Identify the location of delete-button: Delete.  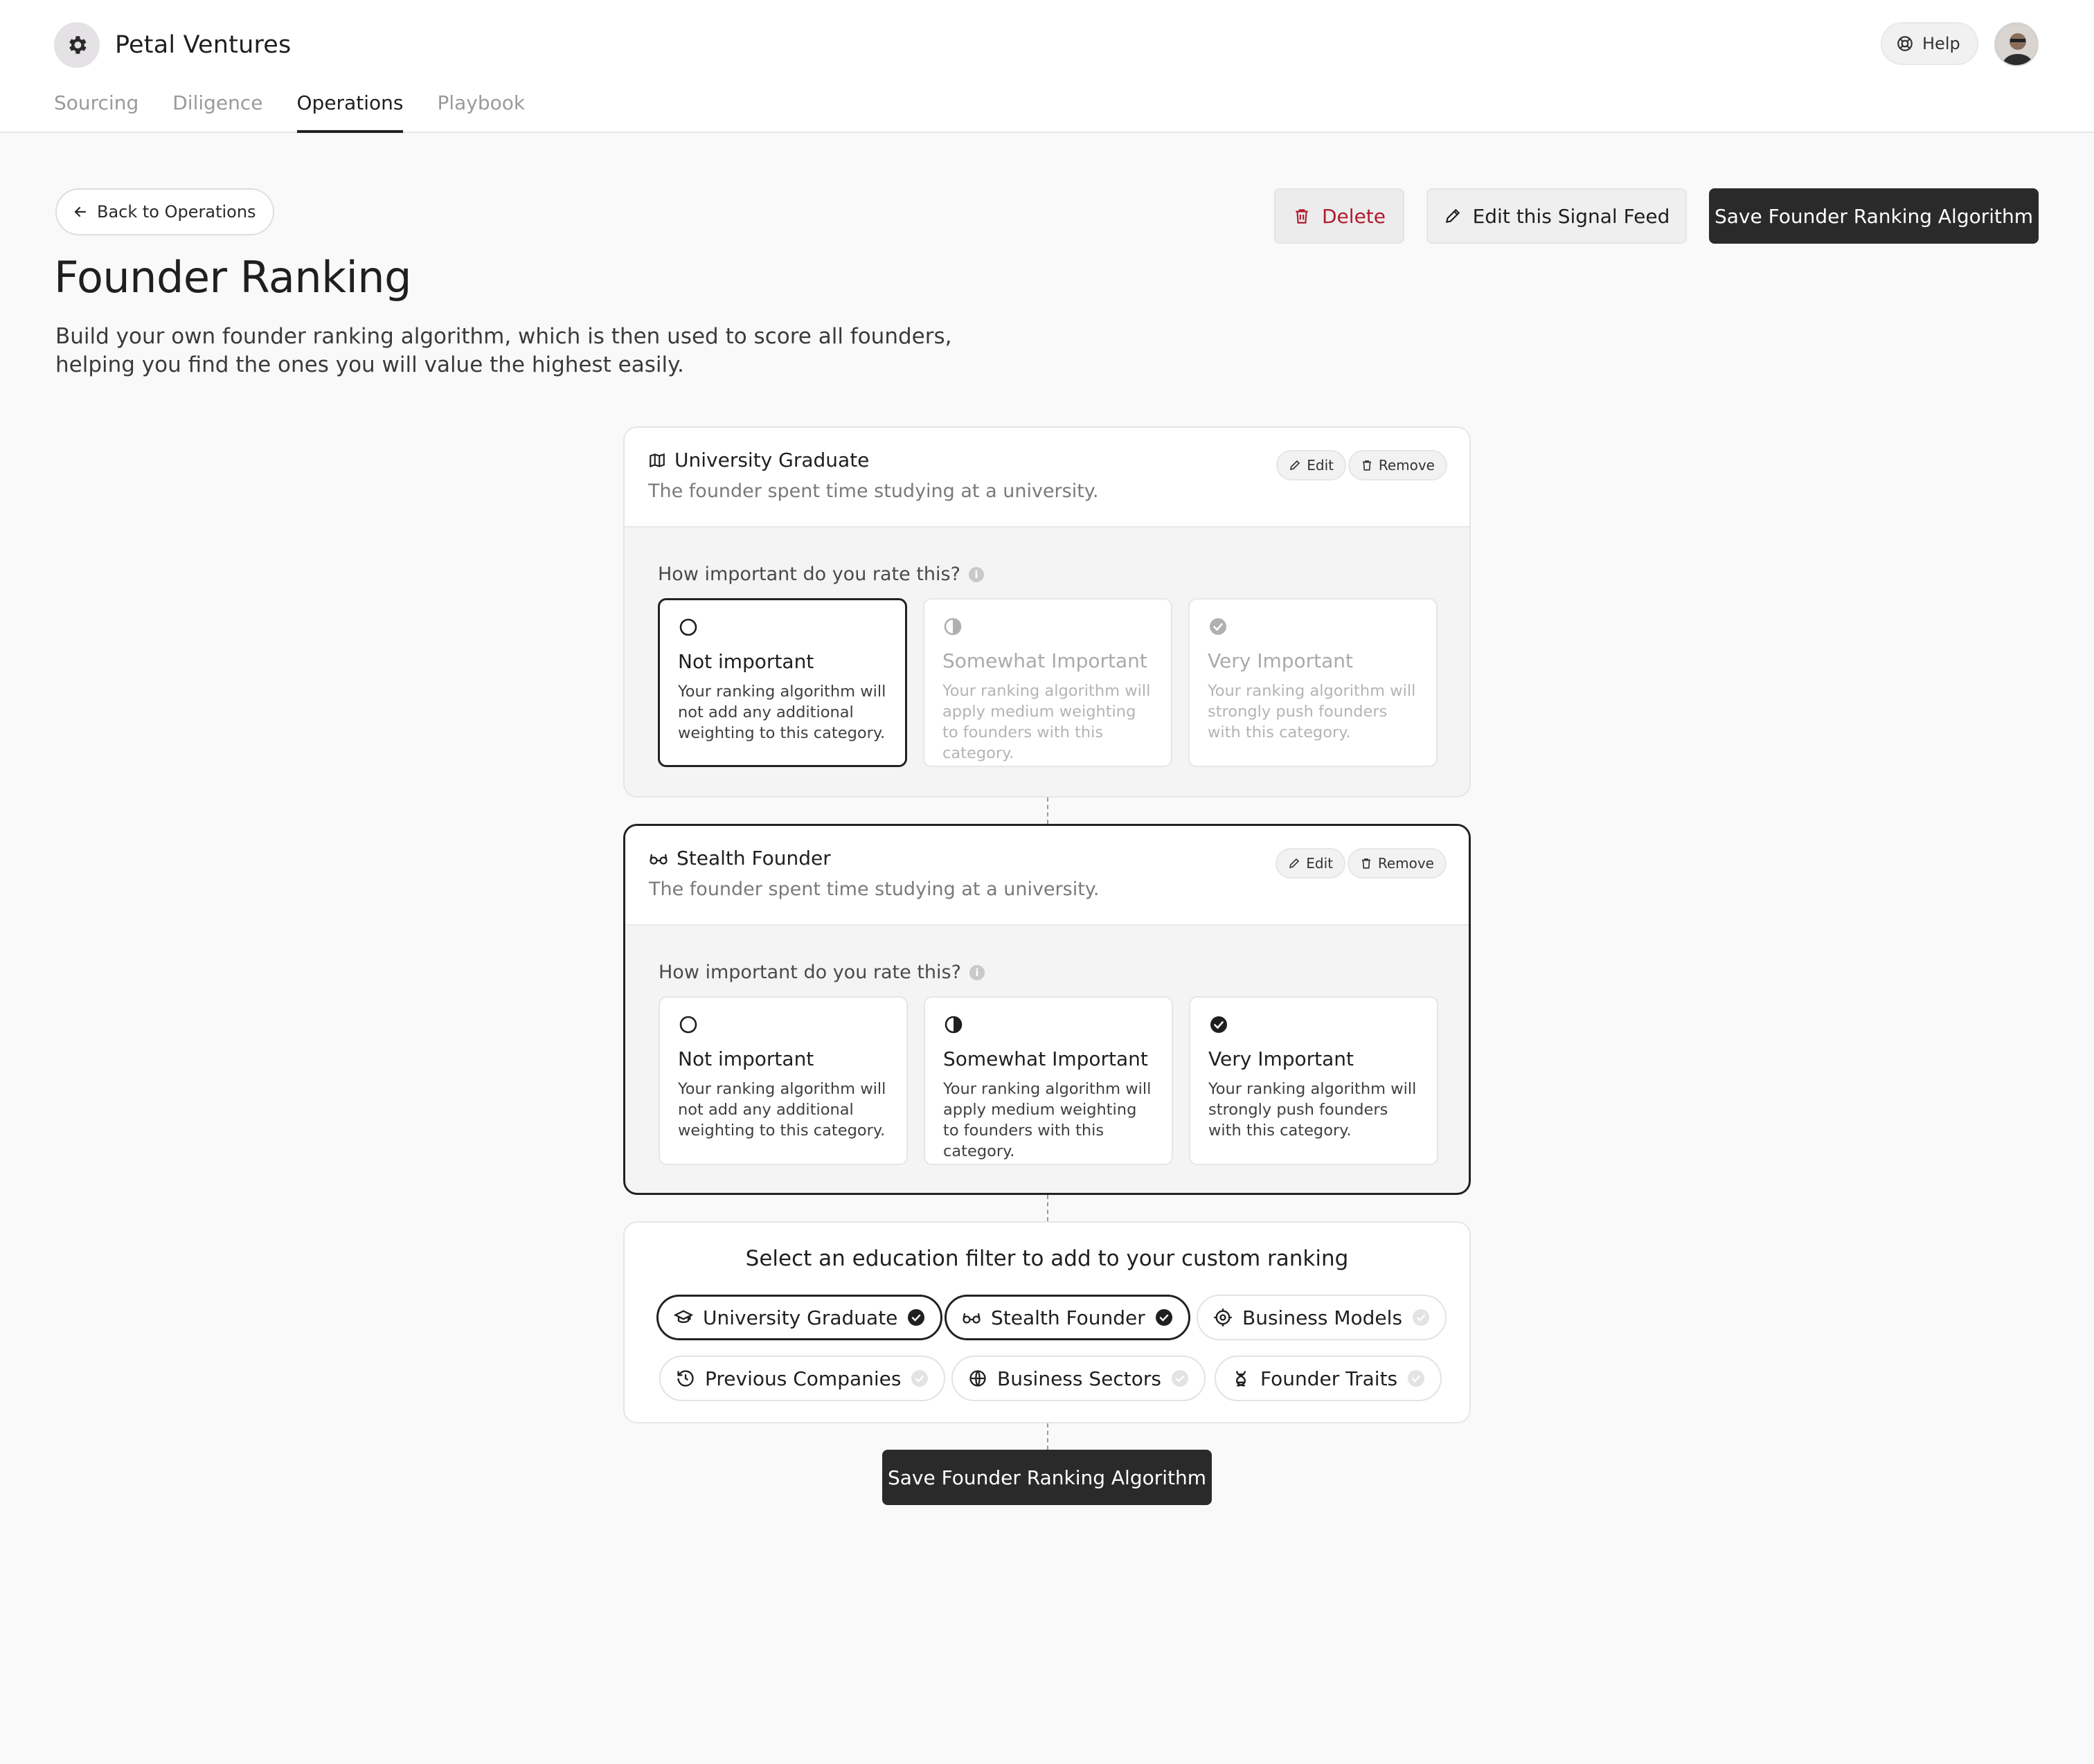
(1339, 216).